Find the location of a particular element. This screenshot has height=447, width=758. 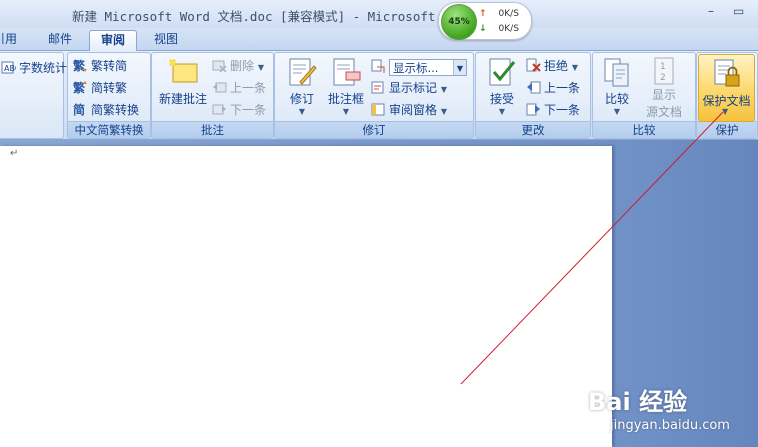

accept-icon is located at coordinates (502, 72).